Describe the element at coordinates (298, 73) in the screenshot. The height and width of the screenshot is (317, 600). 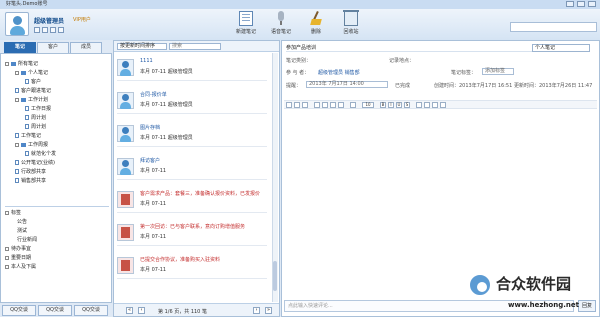
I see `participants-label: 参 与 者：` at that location.